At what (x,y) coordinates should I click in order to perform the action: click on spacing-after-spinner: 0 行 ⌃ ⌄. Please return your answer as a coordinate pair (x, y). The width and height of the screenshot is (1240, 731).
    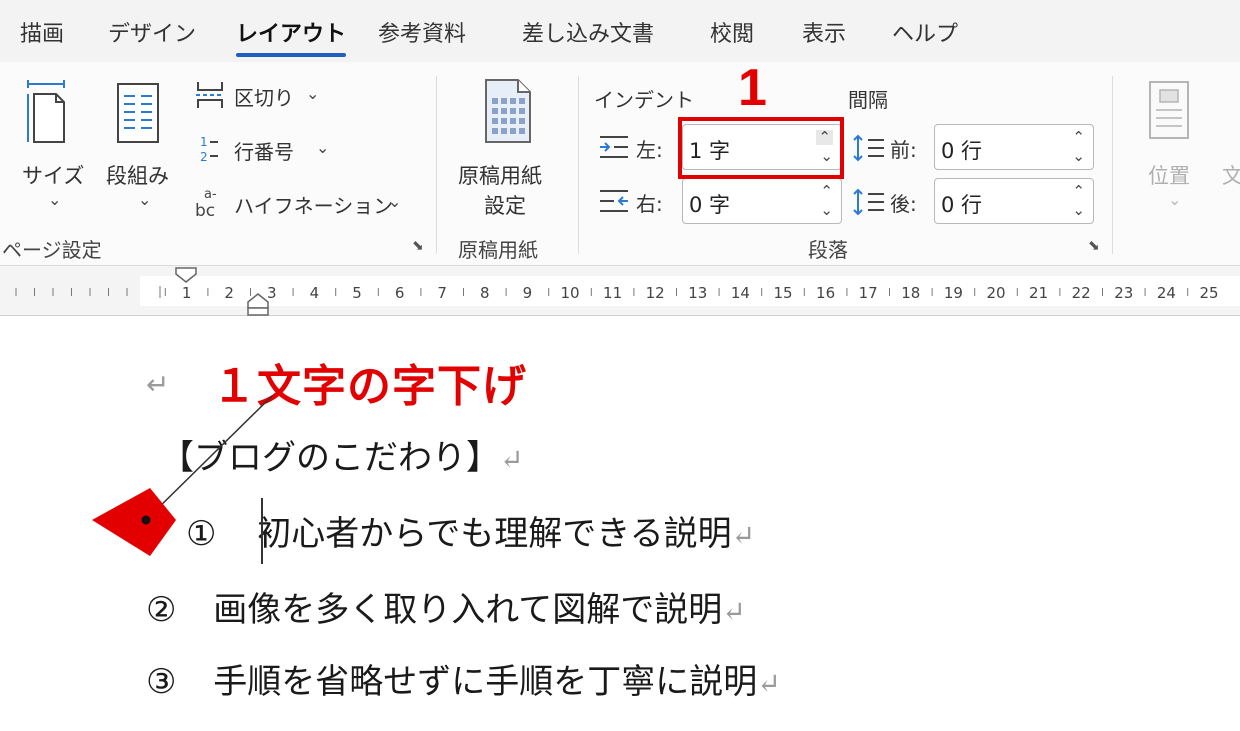
    Looking at the image, I should click on (1014, 201).